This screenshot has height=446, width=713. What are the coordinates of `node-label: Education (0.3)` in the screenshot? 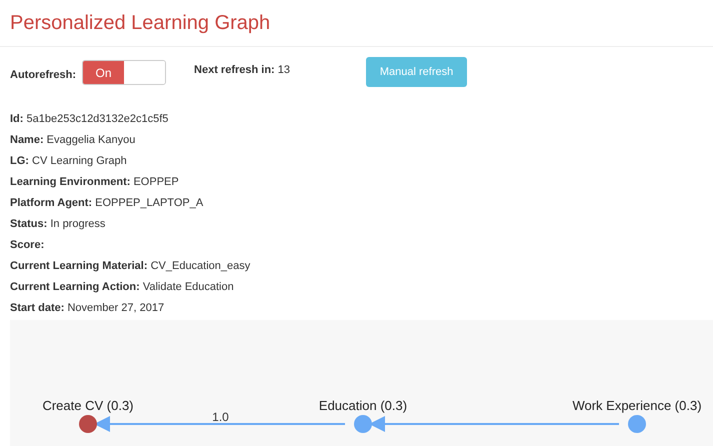 It's located at (363, 405).